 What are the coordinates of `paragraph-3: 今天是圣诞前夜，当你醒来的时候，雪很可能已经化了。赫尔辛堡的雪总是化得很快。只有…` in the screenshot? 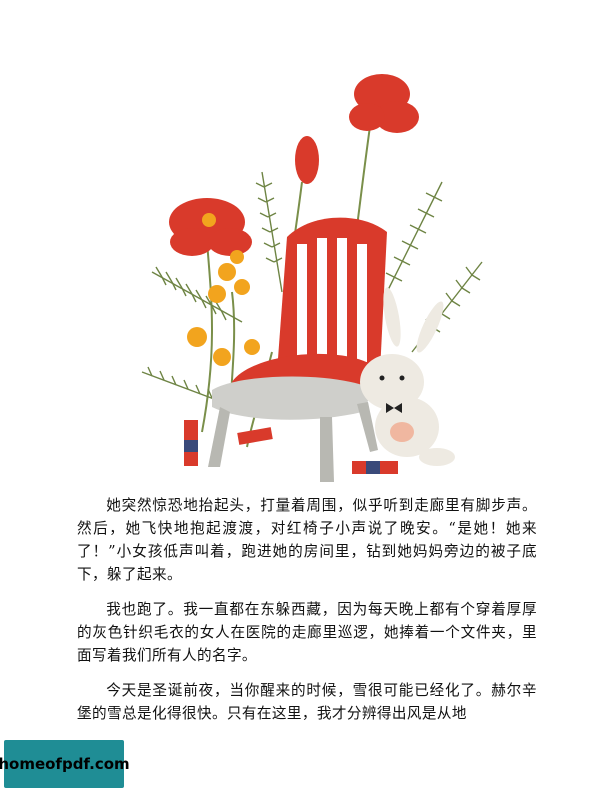 It's located at (307, 702).